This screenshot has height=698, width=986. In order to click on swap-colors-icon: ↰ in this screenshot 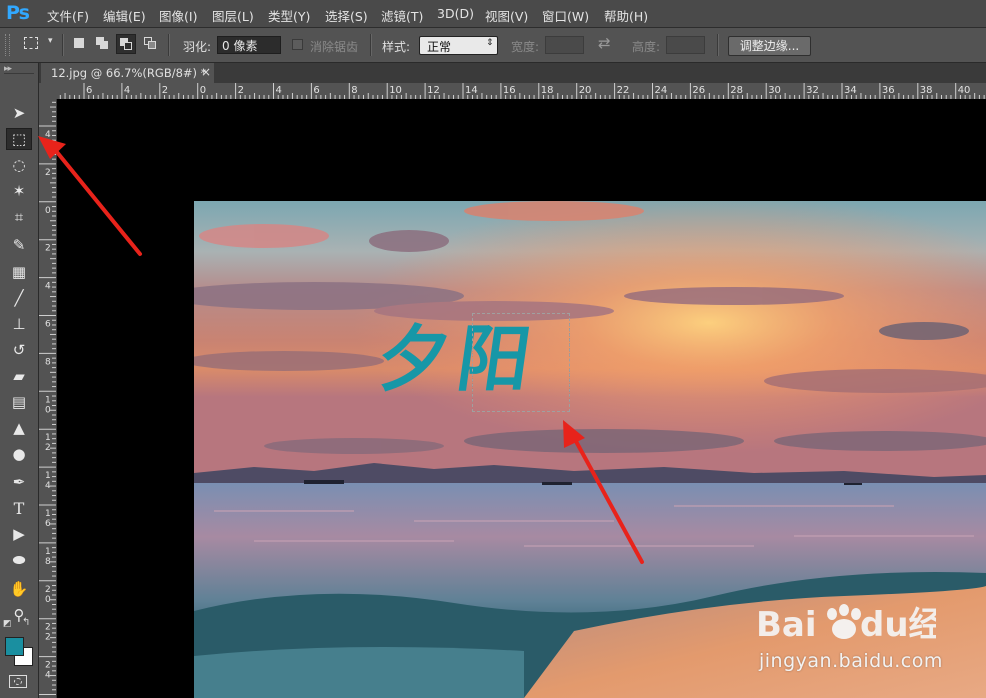, I will do `click(26, 622)`.